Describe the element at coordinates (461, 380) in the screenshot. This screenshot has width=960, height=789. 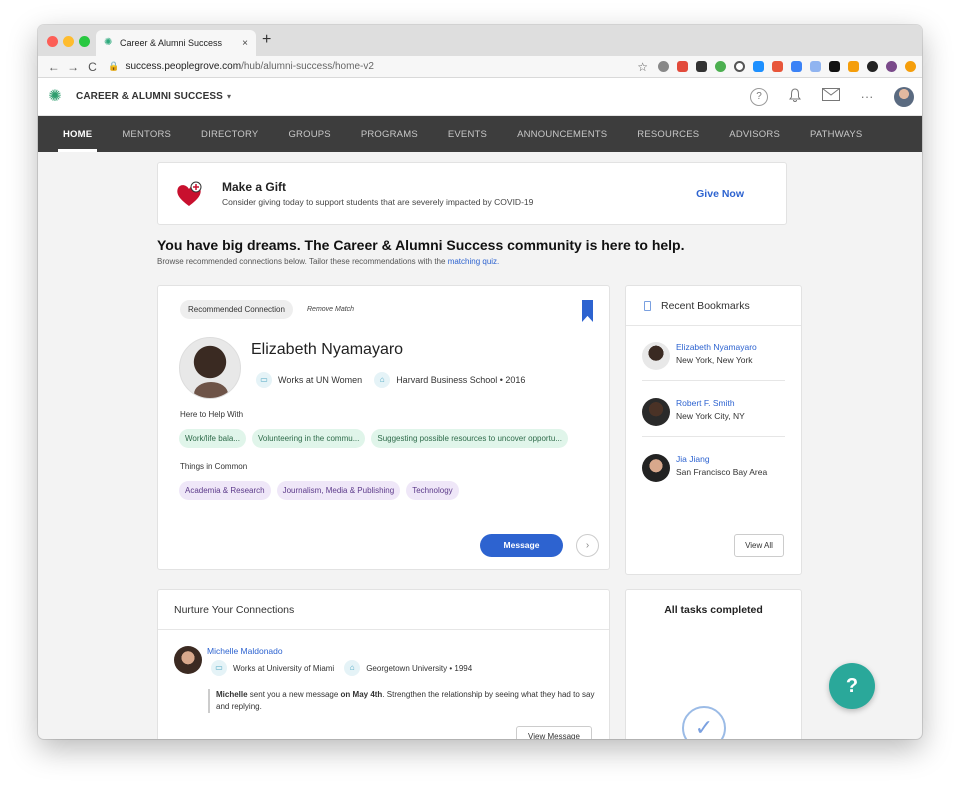
I see `connection-school: Harvard Business School • 2016` at that location.